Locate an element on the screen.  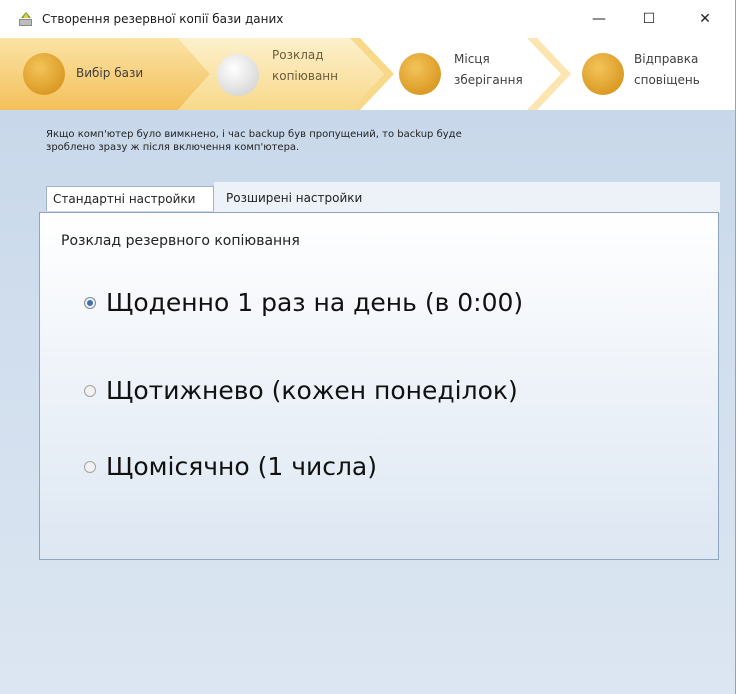
minimize-button: — is located at coordinates (599, 19).